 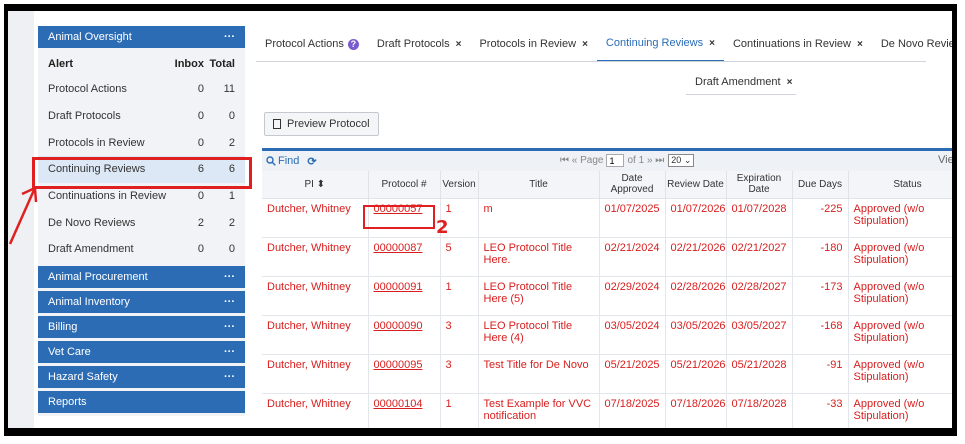 I want to click on column-header-date-approved: Date Approved, so click(x=632, y=185).